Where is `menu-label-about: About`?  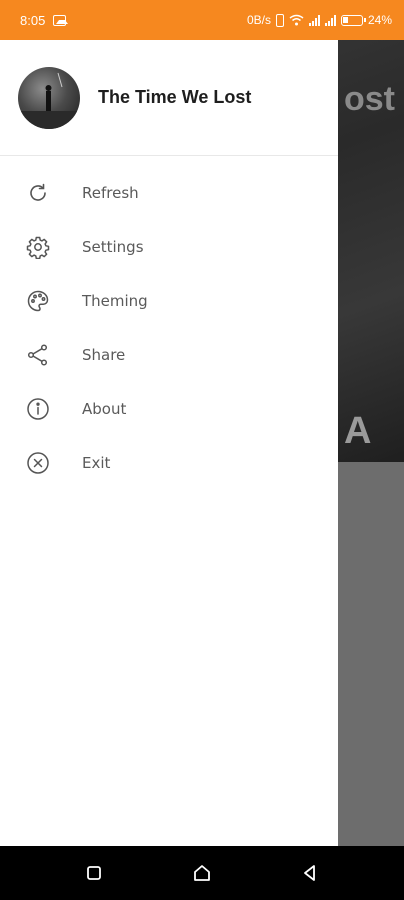 menu-label-about: About is located at coordinates (104, 409).